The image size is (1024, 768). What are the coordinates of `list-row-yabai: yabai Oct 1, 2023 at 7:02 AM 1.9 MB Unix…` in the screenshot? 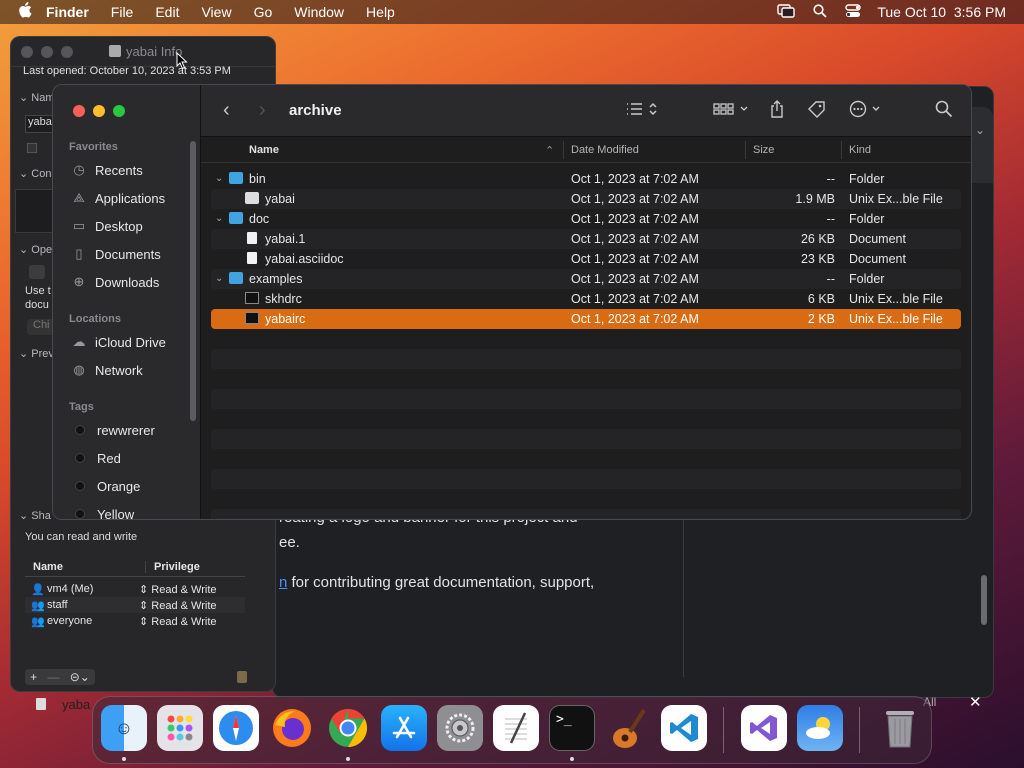 It's located at (586, 199).